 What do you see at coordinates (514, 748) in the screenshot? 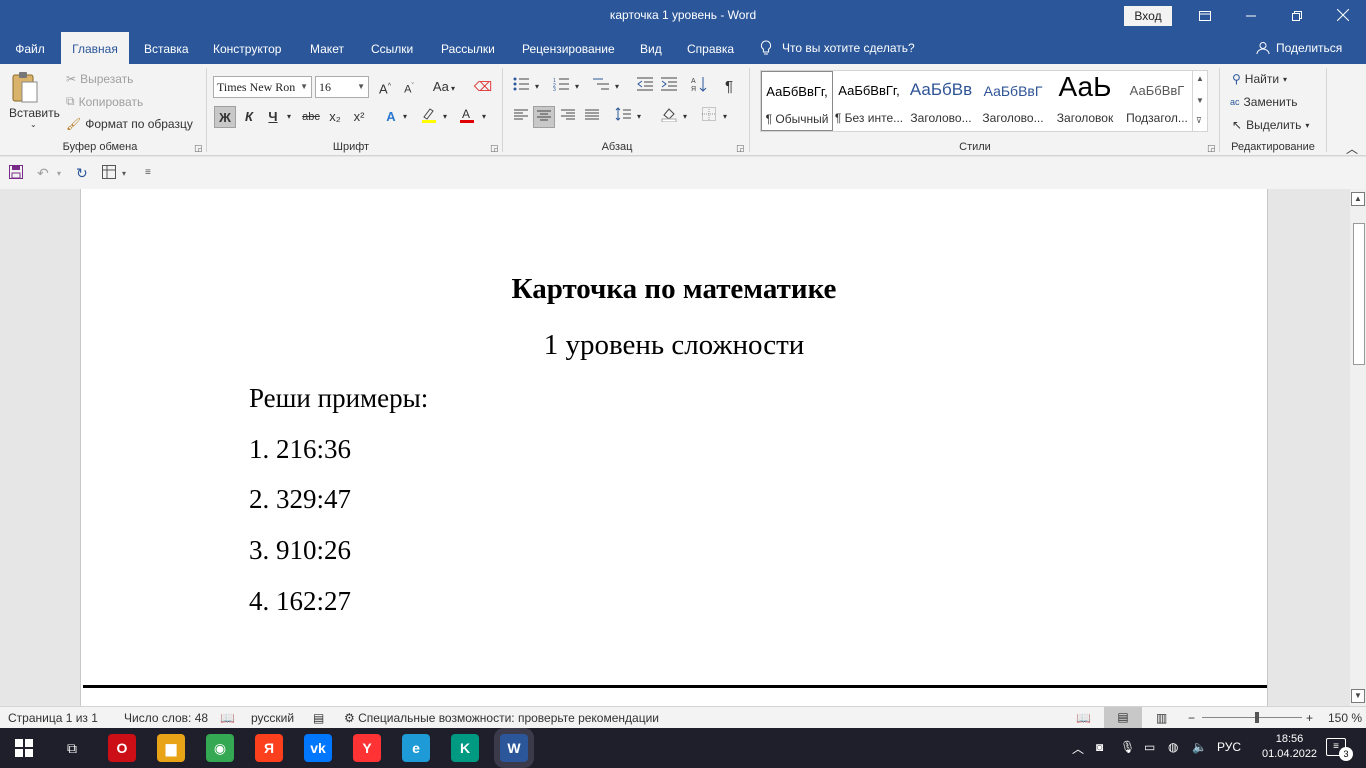
I see `taskbar-word-icon: W` at bounding box center [514, 748].